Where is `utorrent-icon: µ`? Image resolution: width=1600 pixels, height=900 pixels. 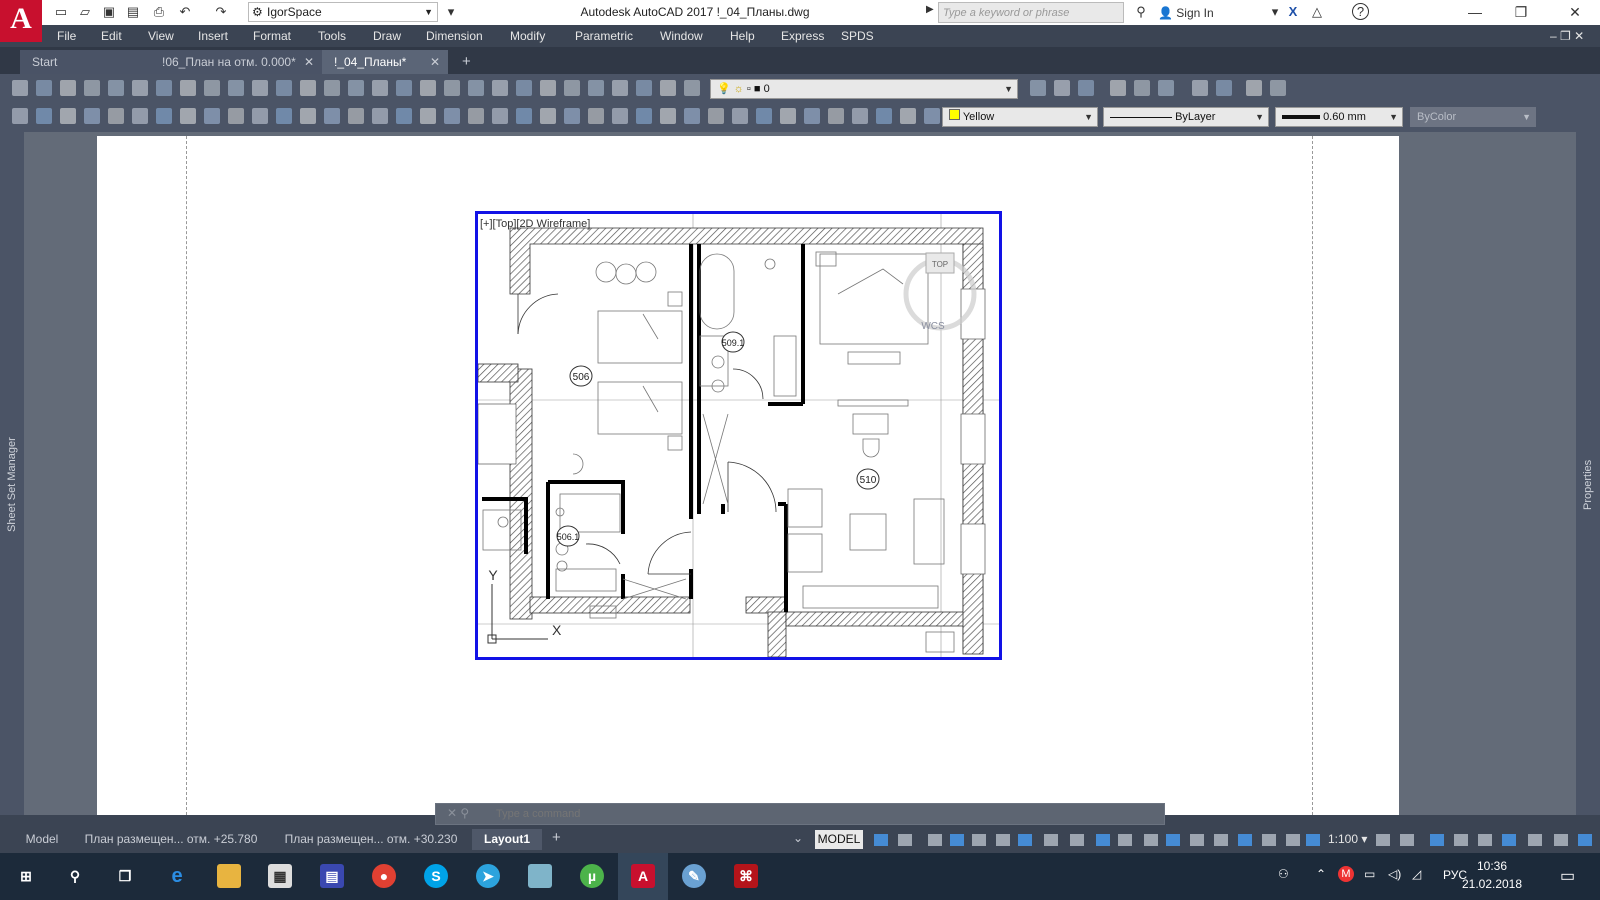
utorrent-icon: µ is located at coordinates (592, 876).